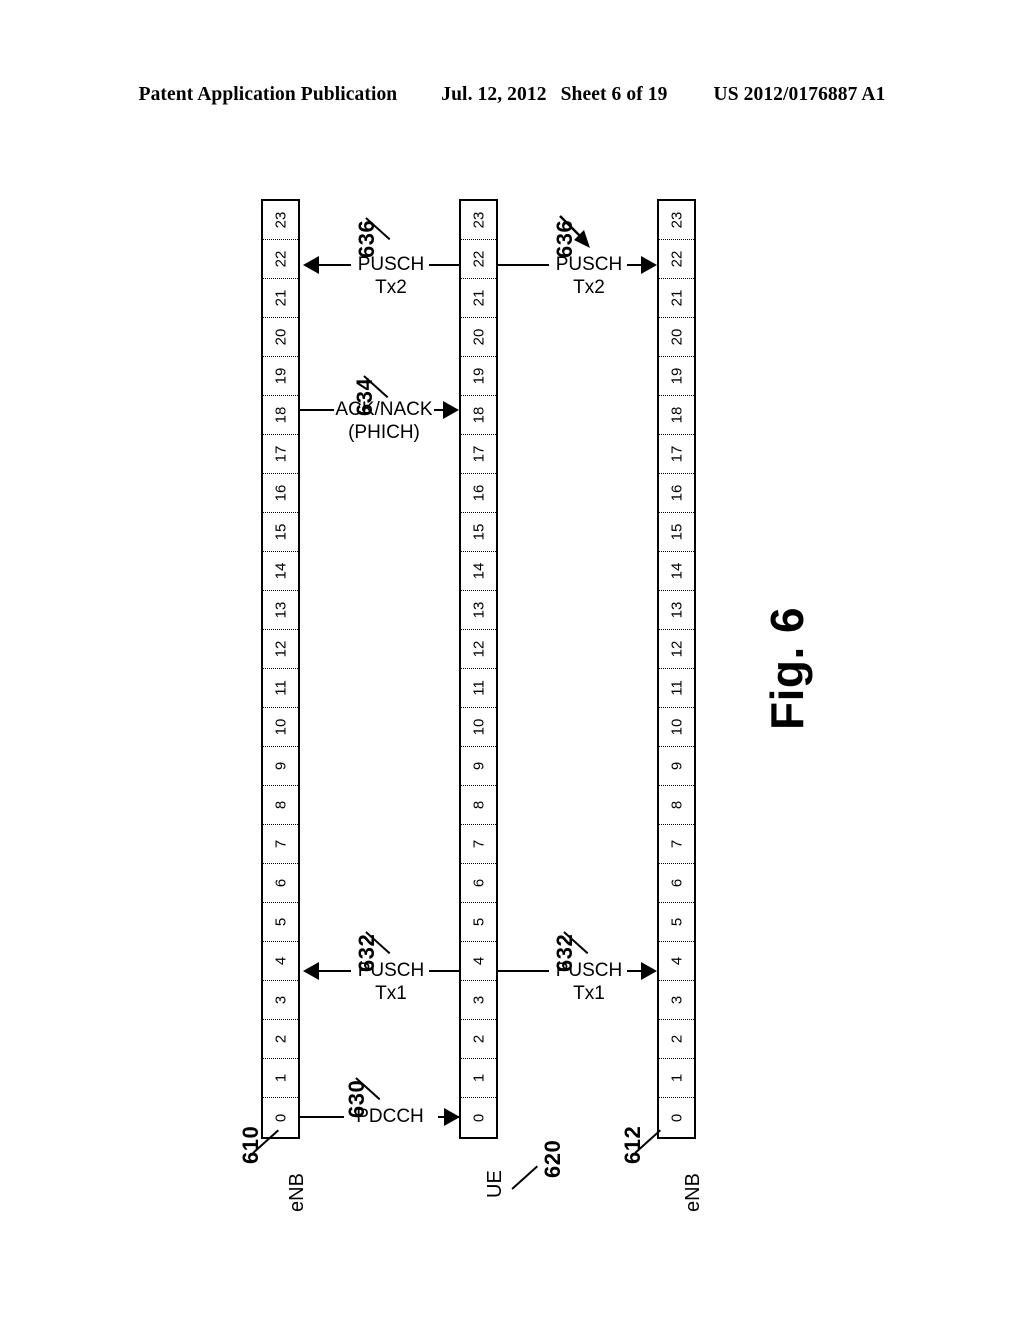 The image size is (1024, 1320). What do you see at coordinates (280, 298) in the screenshot?
I see `subframe-cell-enb1-21: 21` at bounding box center [280, 298].